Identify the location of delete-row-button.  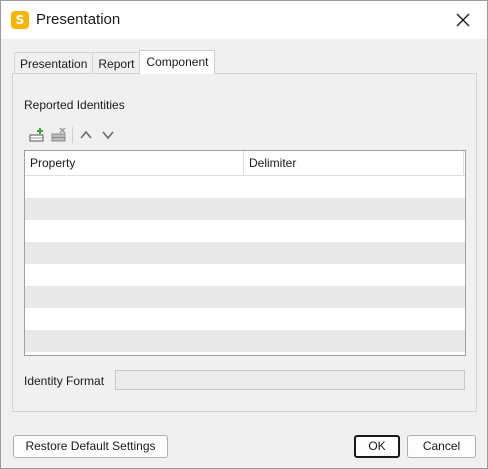
(59, 135).